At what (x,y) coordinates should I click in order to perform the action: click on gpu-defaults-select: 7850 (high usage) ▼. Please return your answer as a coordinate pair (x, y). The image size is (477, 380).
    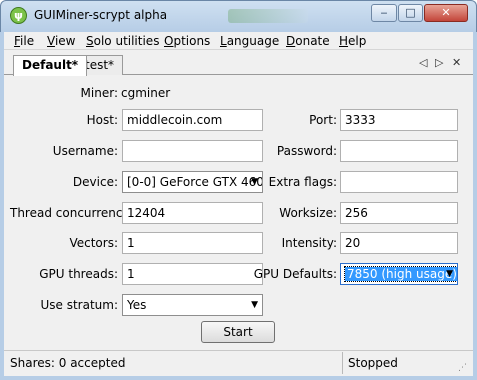
    Looking at the image, I should click on (399, 274).